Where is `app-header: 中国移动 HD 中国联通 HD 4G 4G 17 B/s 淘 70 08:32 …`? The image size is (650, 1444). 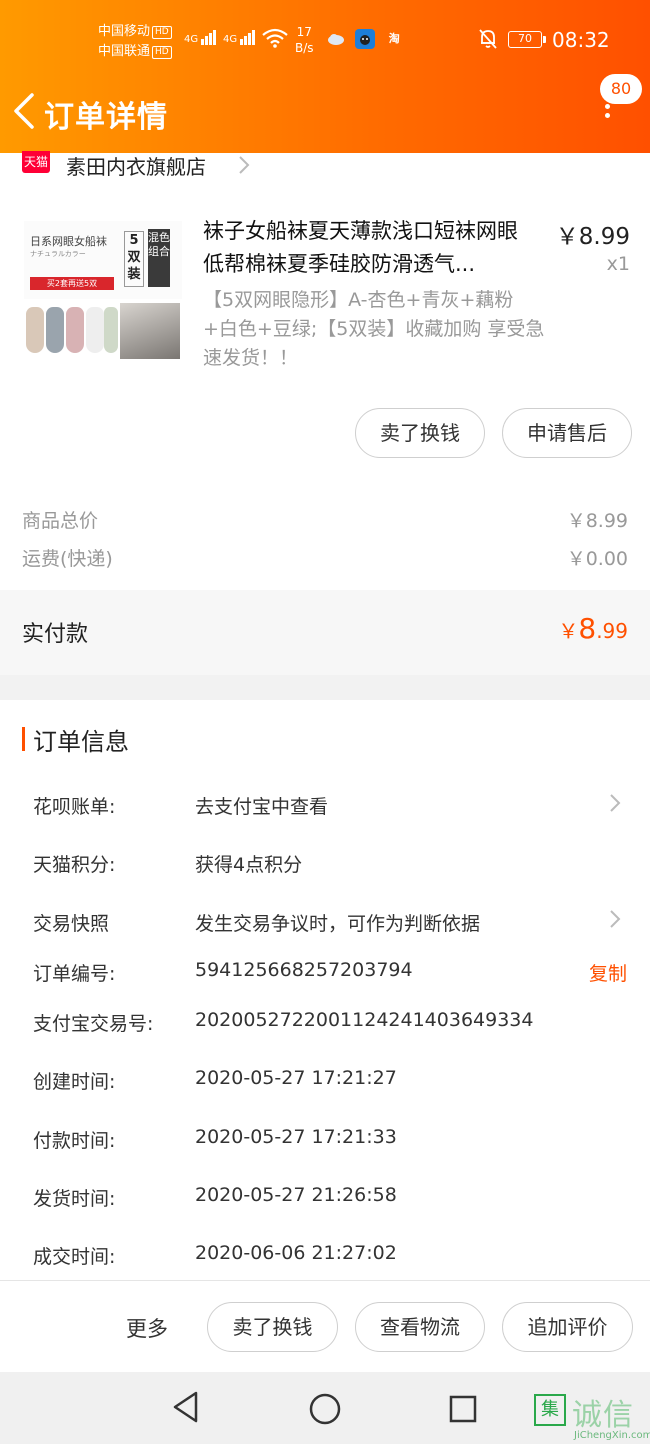
app-header: 中国移动 HD 中国联通 HD 4G 4G 17 B/s 淘 70 08:32 … is located at coordinates (325, 76).